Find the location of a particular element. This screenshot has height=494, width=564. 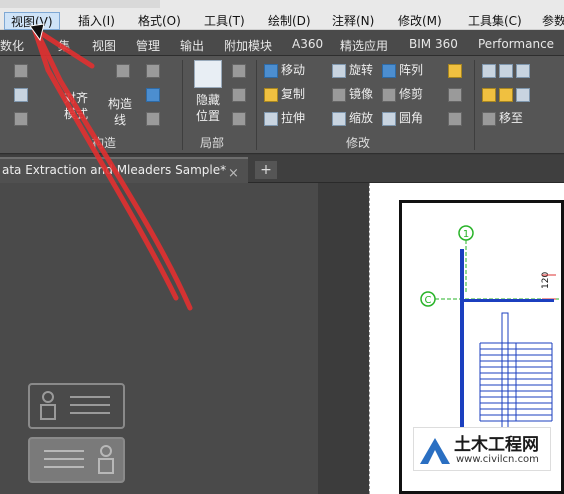

watermark-title: 土木工程网 is located at coordinates (496, 445).